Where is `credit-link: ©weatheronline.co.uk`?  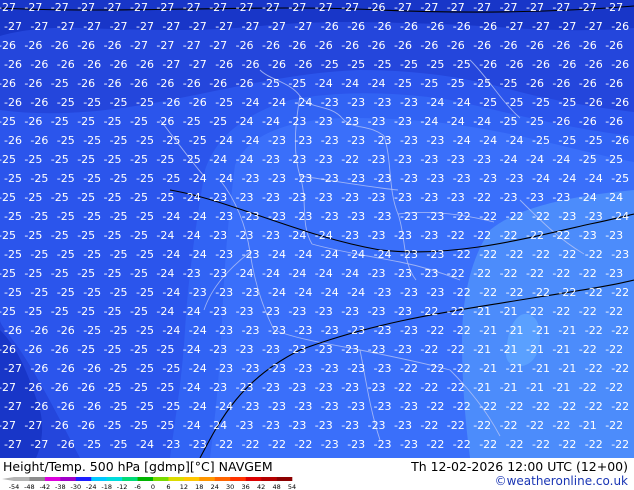
credit-link: ©weatheronline.co.uk is located at coordinates (561, 481).